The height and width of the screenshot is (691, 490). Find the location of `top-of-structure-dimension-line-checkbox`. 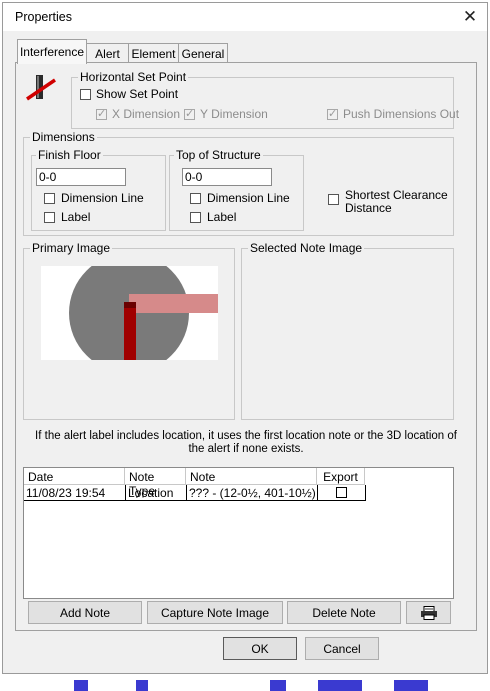

top-of-structure-dimension-line-checkbox is located at coordinates (195, 198).